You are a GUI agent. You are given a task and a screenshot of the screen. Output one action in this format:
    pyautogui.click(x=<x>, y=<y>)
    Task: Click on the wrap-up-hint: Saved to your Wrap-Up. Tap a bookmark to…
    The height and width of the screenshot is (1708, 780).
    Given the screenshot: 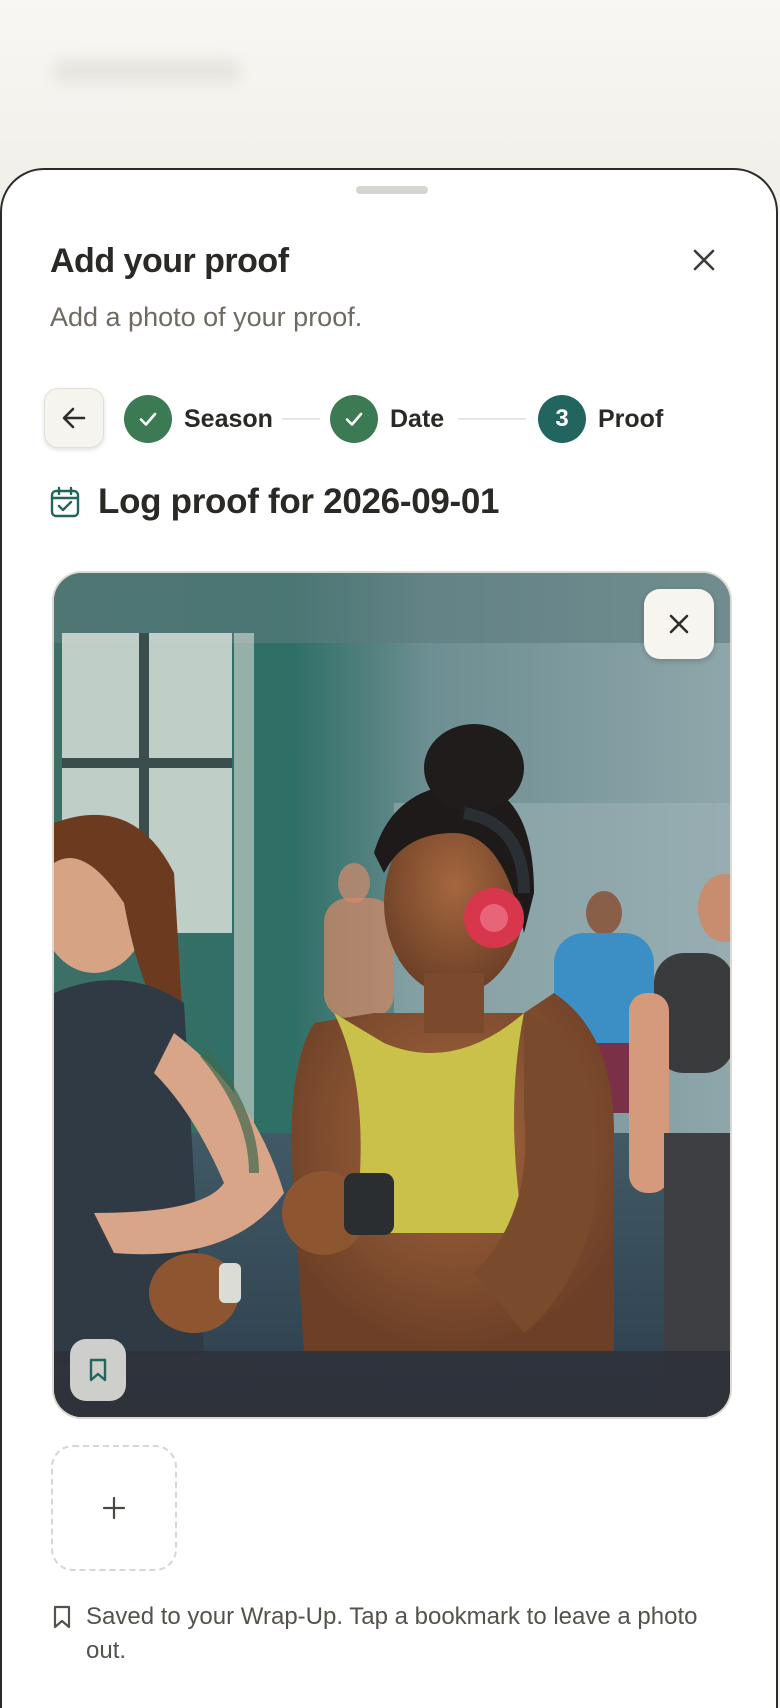 What is the action you would take?
    pyautogui.click(x=392, y=1630)
    